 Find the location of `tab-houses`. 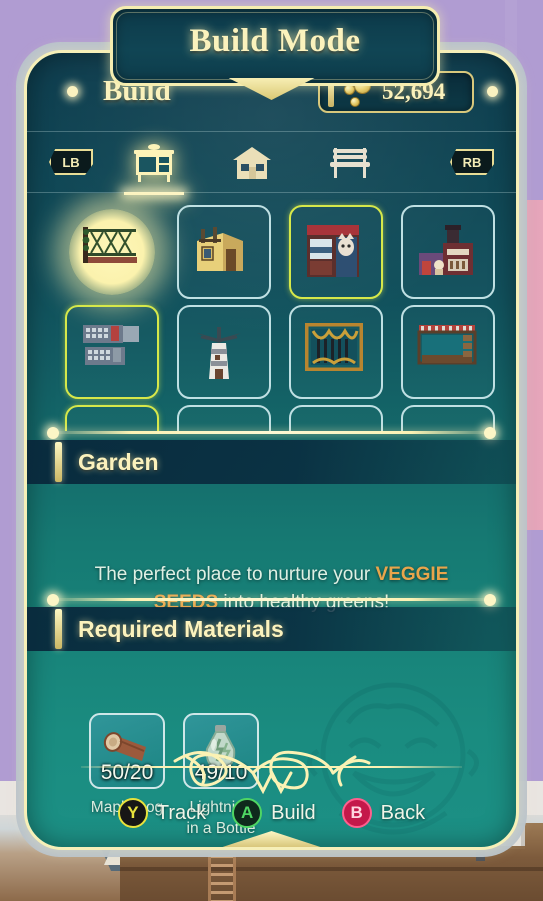

tab-houses is located at coordinates (252, 163).